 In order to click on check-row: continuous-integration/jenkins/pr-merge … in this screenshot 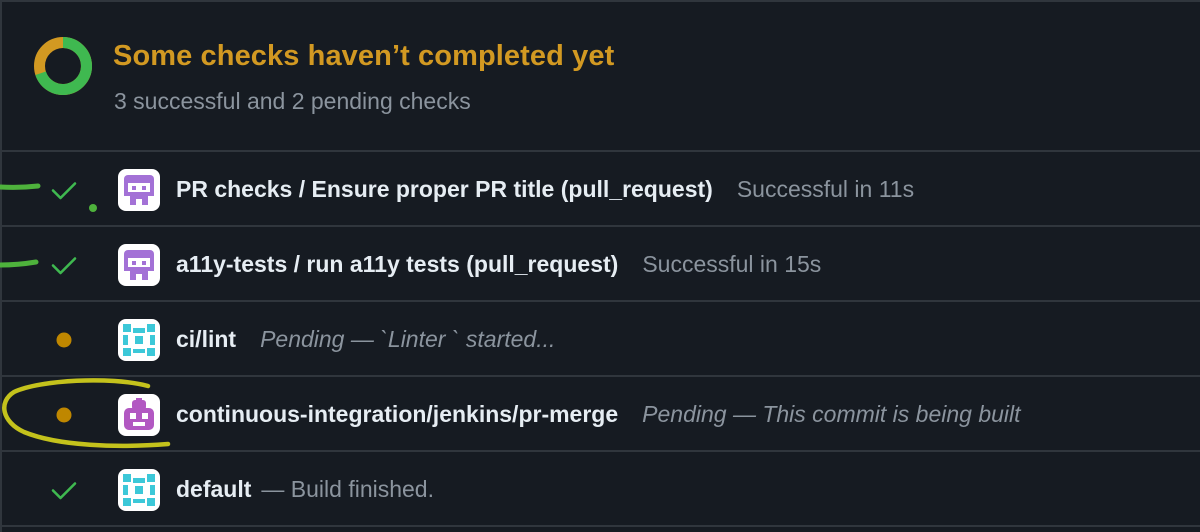, I will do `click(601, 414)`.